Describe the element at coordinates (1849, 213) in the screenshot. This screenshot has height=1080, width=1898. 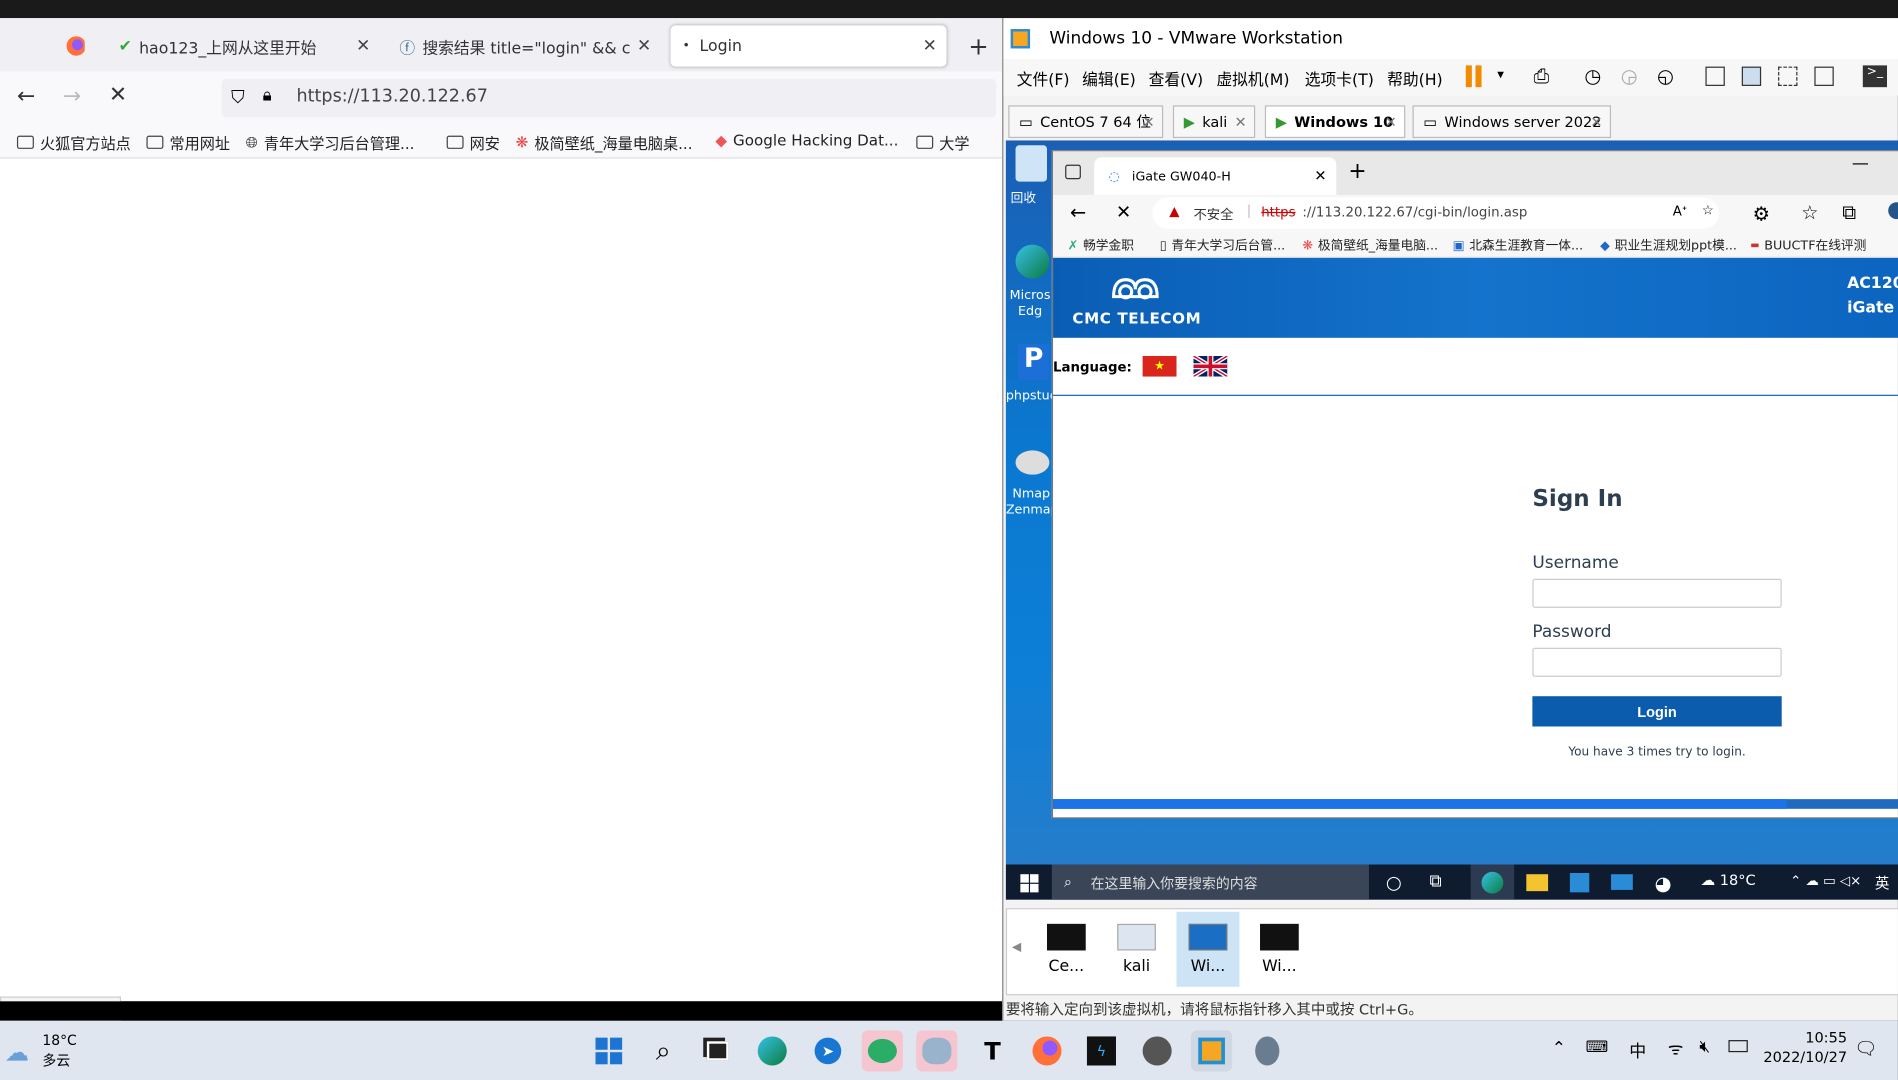
I see `collections-icon: ⧉` at that location.